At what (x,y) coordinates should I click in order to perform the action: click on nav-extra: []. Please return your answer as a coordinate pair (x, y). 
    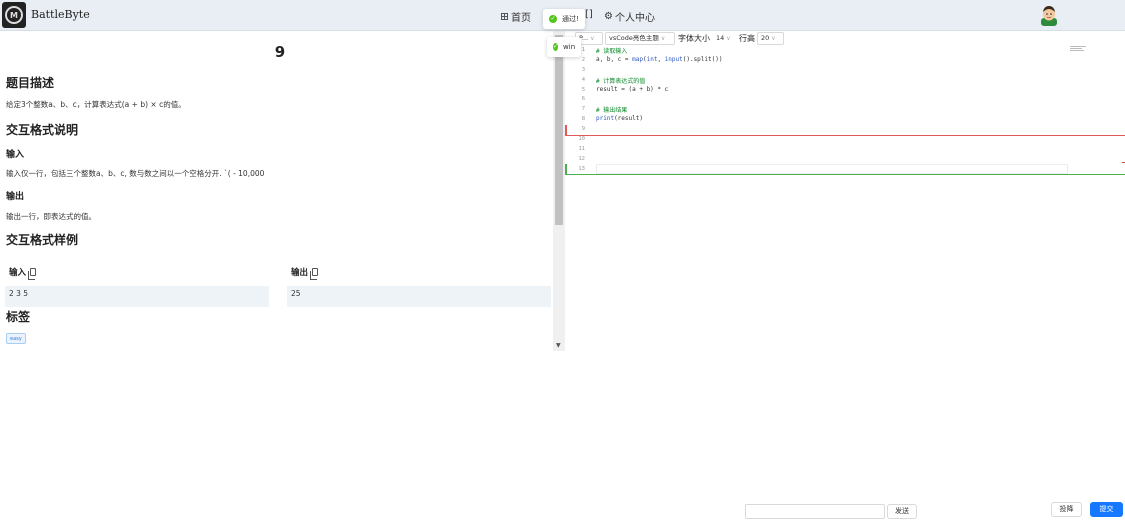
    Looking at the image, I should click on (589, 14).